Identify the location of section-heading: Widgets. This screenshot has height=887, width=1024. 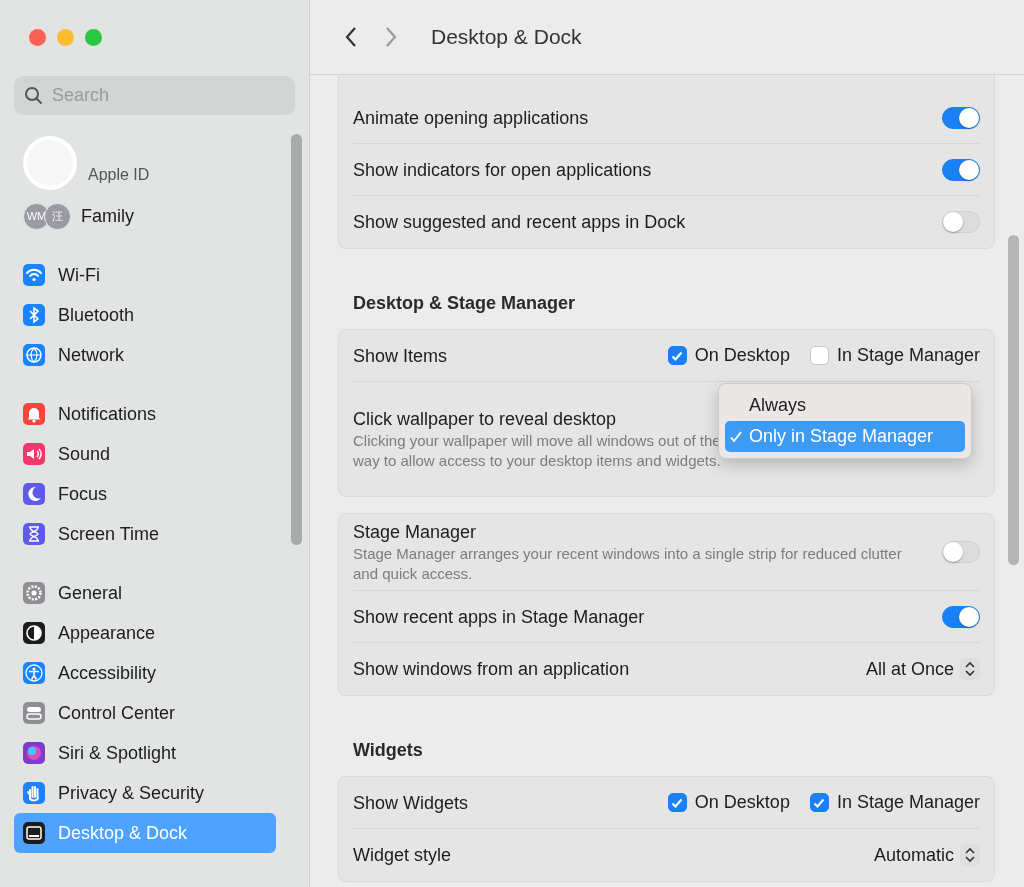
(388, 750).